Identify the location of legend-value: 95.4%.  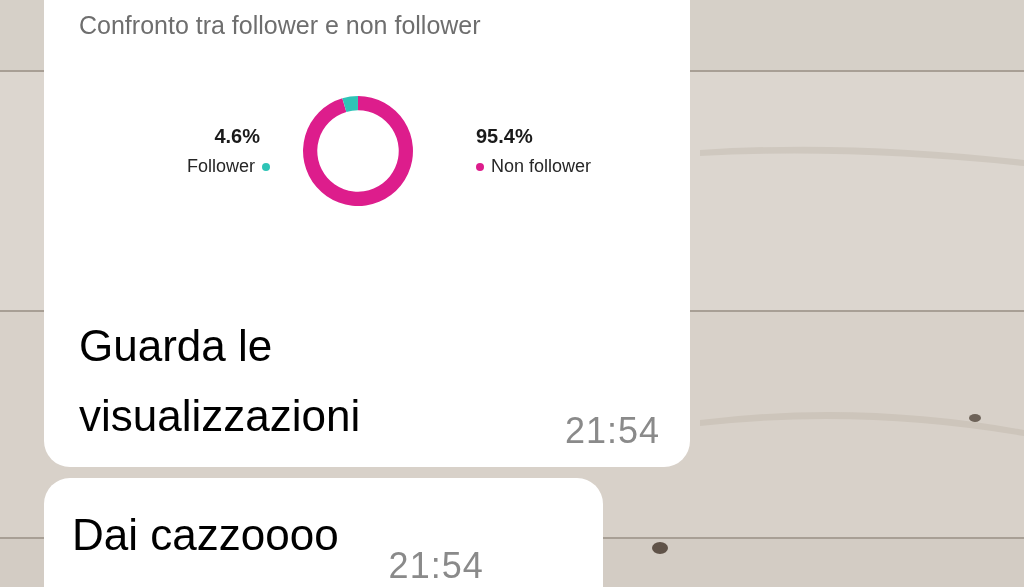
(504, 136).